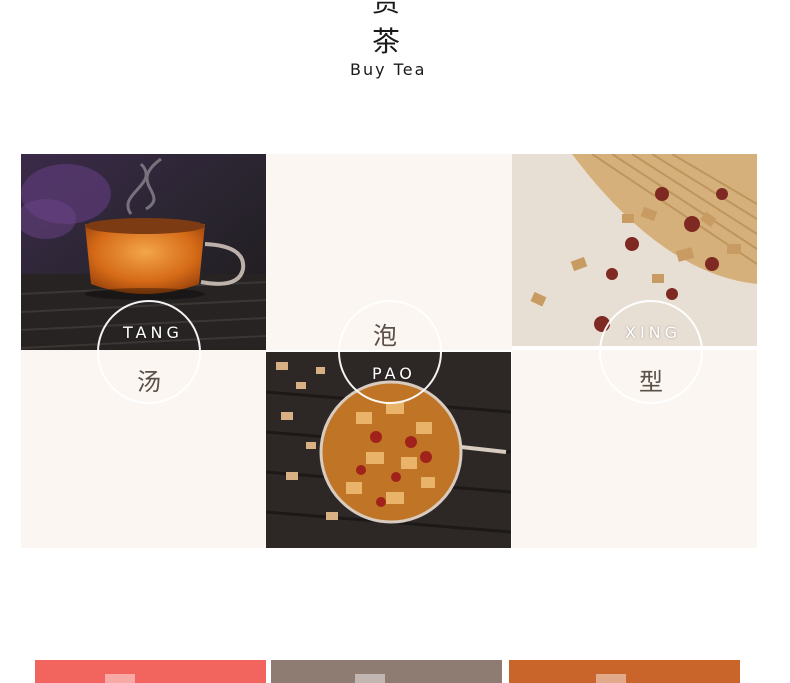 The image size is (790, 683). I want to click on xing-label-cn: 型, so click(651, 382).